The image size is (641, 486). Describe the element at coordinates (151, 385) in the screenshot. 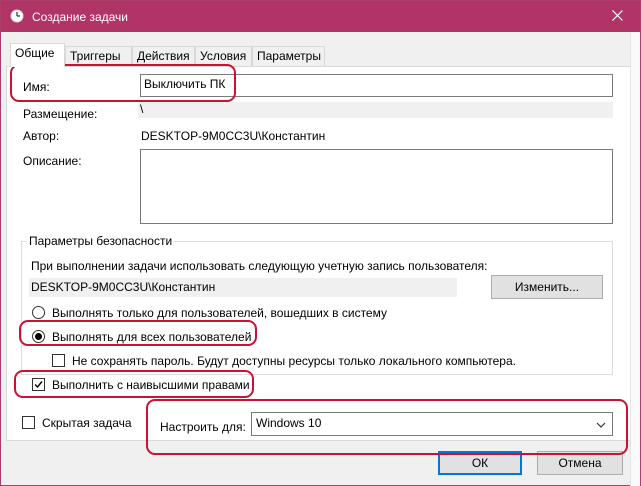

I see `highest-privileges-label: Выполнить с наивысшими правами` at that location.